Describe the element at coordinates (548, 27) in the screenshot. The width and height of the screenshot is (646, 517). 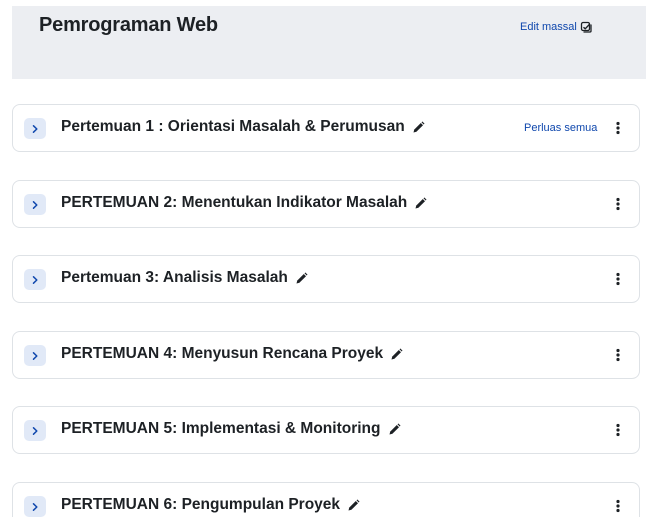
I see `edit-massal-label: Edit massal` at that location.